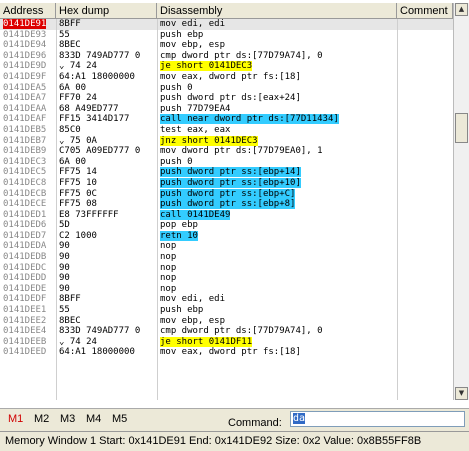 The height and width of the screenshot is (451, 469). I want to click on table-row: 0141DE91 8BFF mov edi, edi, so click(226, 24).